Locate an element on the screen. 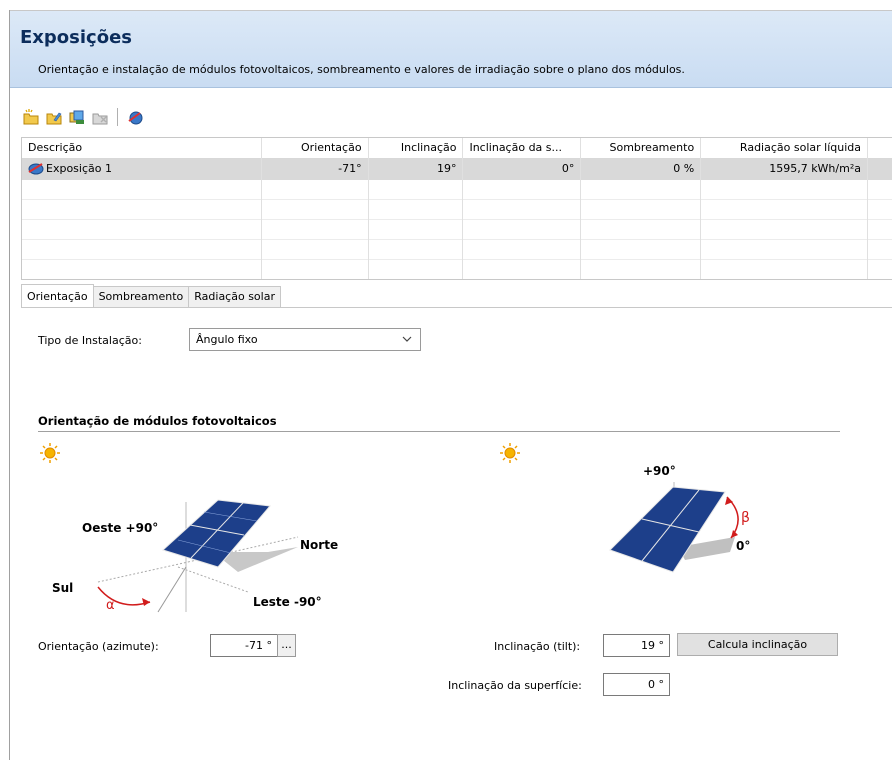 The height and width of the screenshot is (760, 892). calculate-tilt-button: Calcula inclinação is located at coordinates (757, 644).